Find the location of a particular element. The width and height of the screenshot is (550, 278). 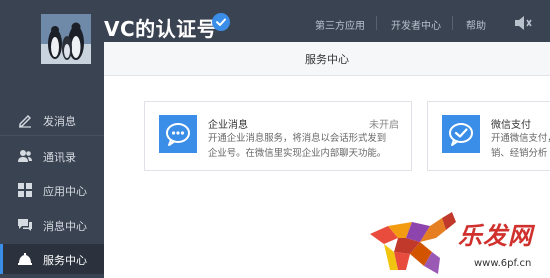

card-description-line: 销、经销分析 is located at coordinates (519, 153).